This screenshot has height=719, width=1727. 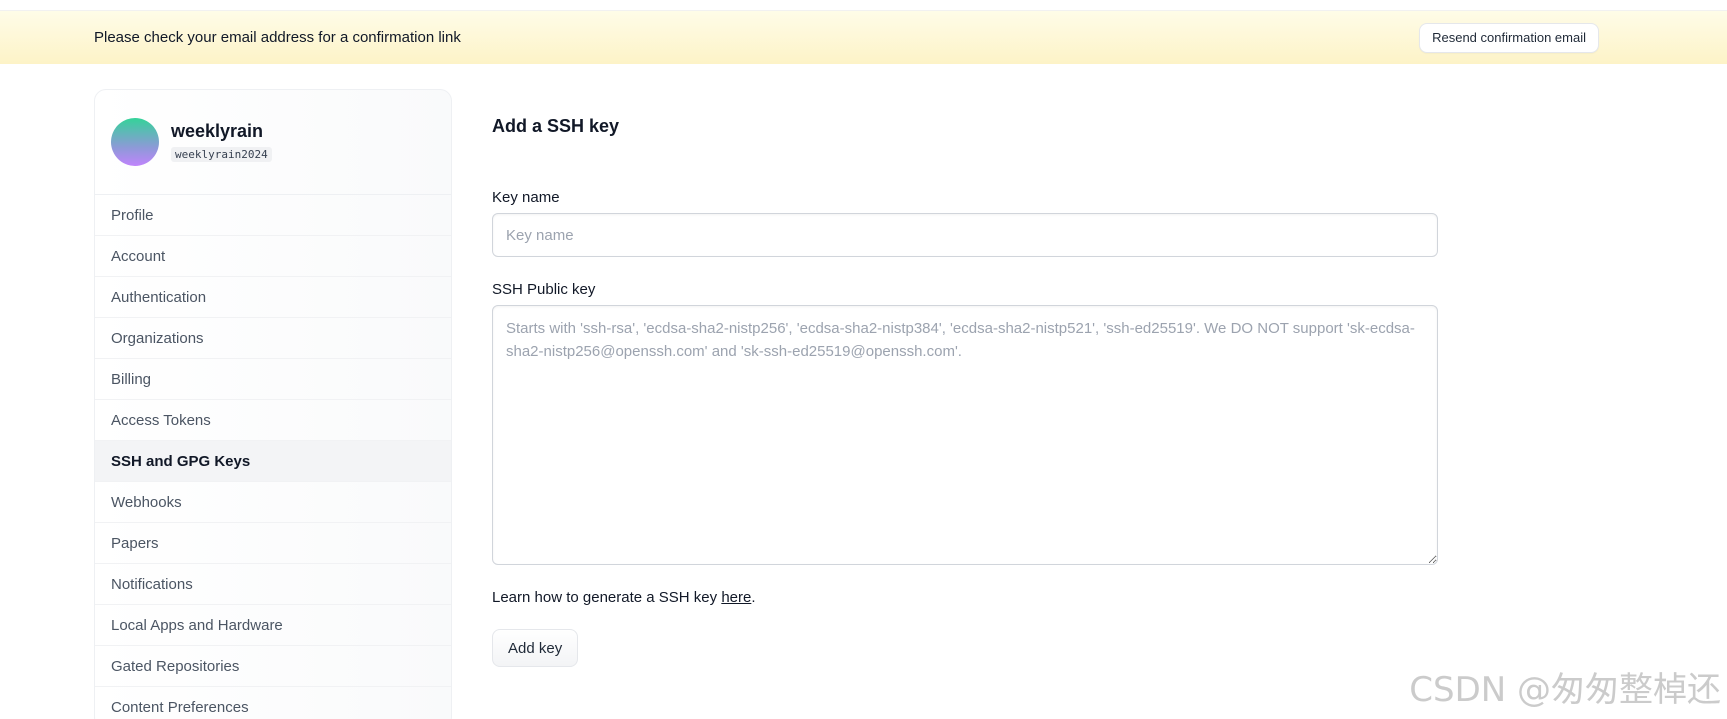 What do you see at coordinates (217, 131) in the screenshot?
I see `user-name: weeklyrain` at bounding box center [217, 131].